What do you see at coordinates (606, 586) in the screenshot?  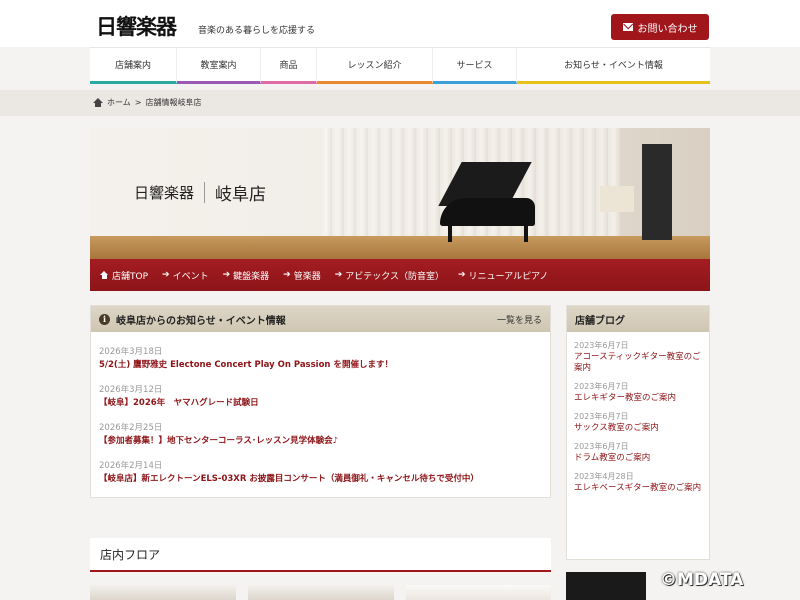 I see `blog-banner-image` at bounding box center [606, 586].